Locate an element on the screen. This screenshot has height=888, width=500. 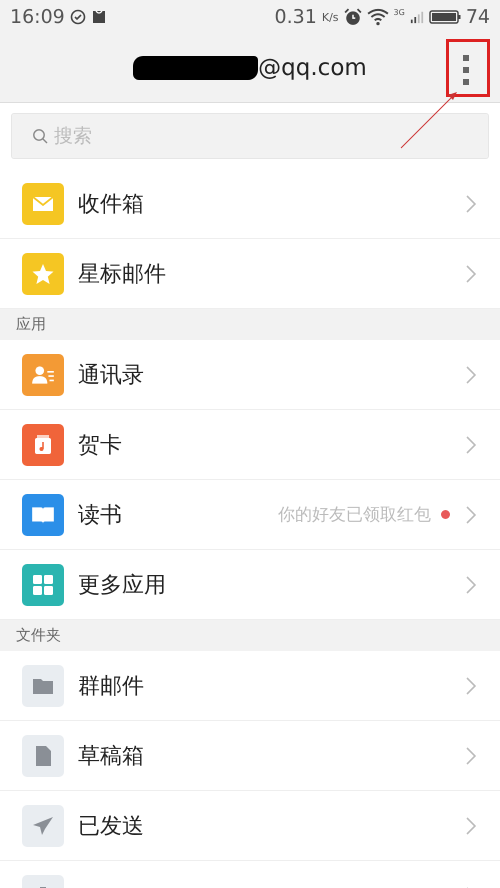
bag-icon is located at coordinates (98, 17).